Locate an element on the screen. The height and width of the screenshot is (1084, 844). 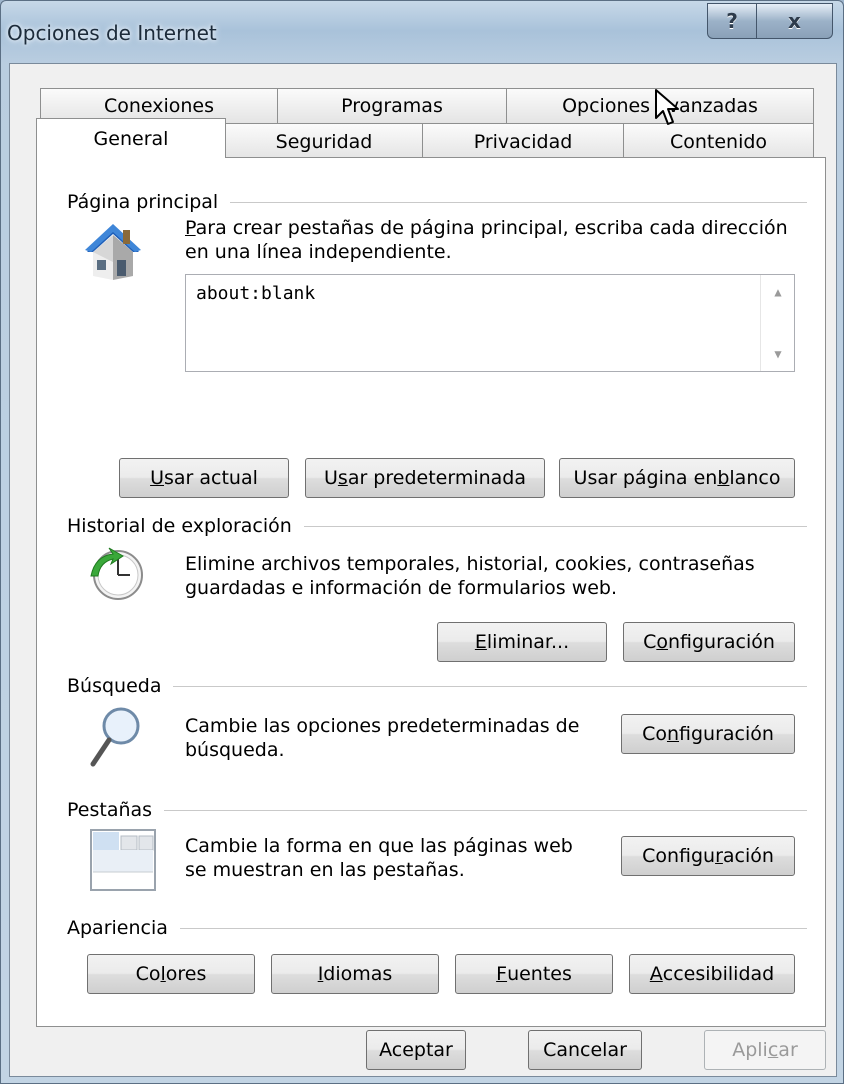
history-settings-button: Co nfiguración is located at coordinates (709, 642).